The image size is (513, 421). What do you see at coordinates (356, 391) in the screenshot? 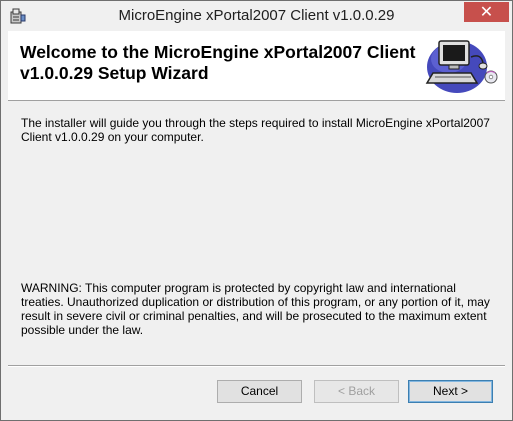
I see `back-button: < Back` at bounding box center [356, 391].